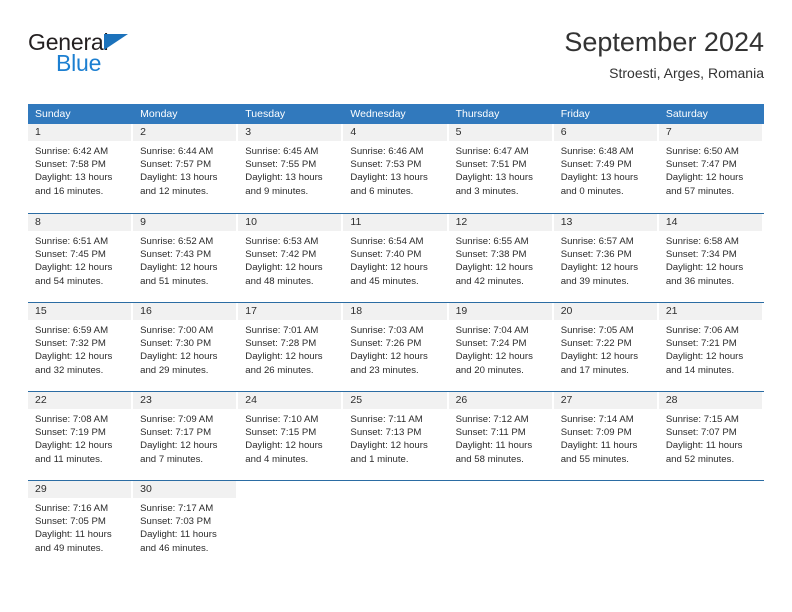  What do you see at coordinates (701, 255) in the screenshot?
I see `sunset-text: Sunset: 7:34 PM` at bounding box center [701, 255].